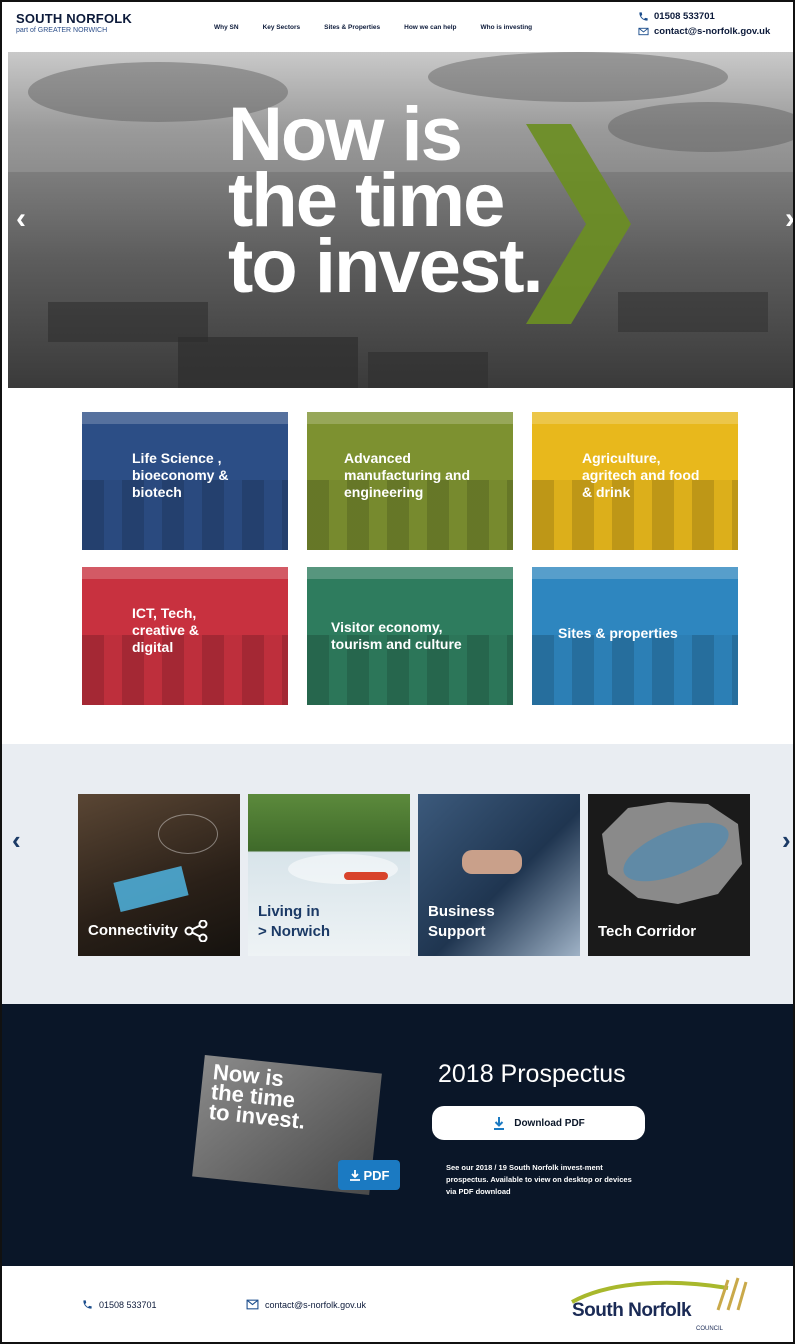 This screenshot has width=795, height=1344. I want to click on sector-tile-visitor-economy: Visitor economy, tourism and culture, so click(410, 636).